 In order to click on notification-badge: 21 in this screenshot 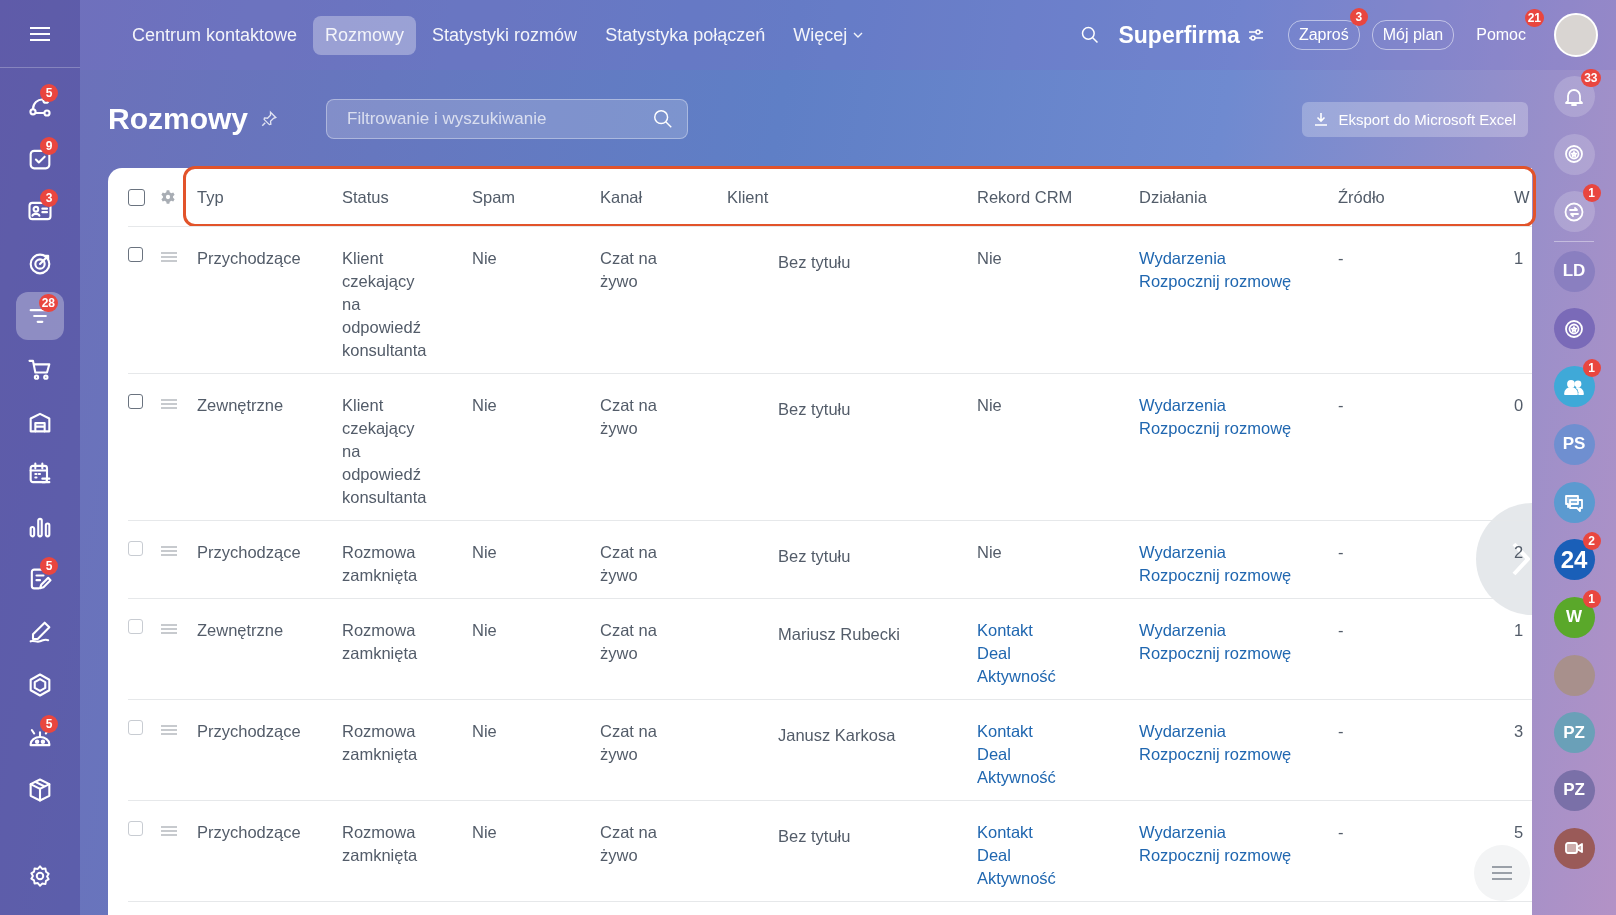, I will do `click(1534, 18)`.